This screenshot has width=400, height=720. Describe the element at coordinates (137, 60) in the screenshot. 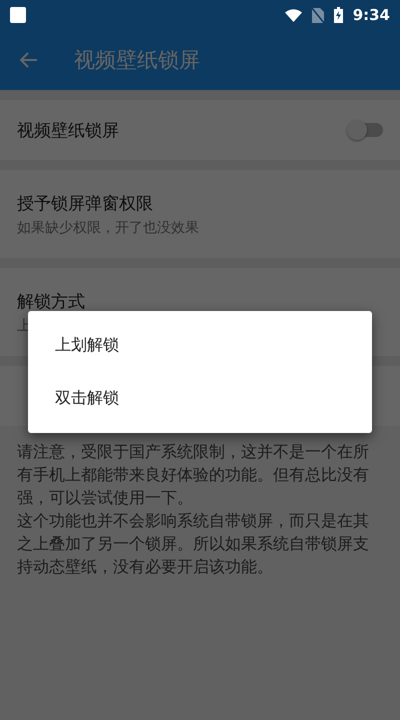

I see `app-bar-title: 视频壁纸锁屏` at that location.